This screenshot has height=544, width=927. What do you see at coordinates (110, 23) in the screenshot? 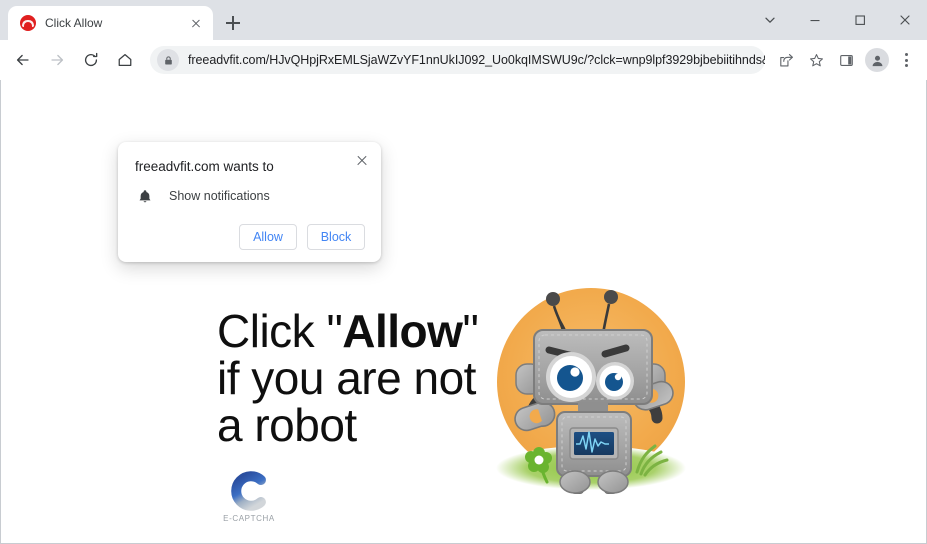
I see `browser-tab: Click Allow` at bounding box center [110, 23].